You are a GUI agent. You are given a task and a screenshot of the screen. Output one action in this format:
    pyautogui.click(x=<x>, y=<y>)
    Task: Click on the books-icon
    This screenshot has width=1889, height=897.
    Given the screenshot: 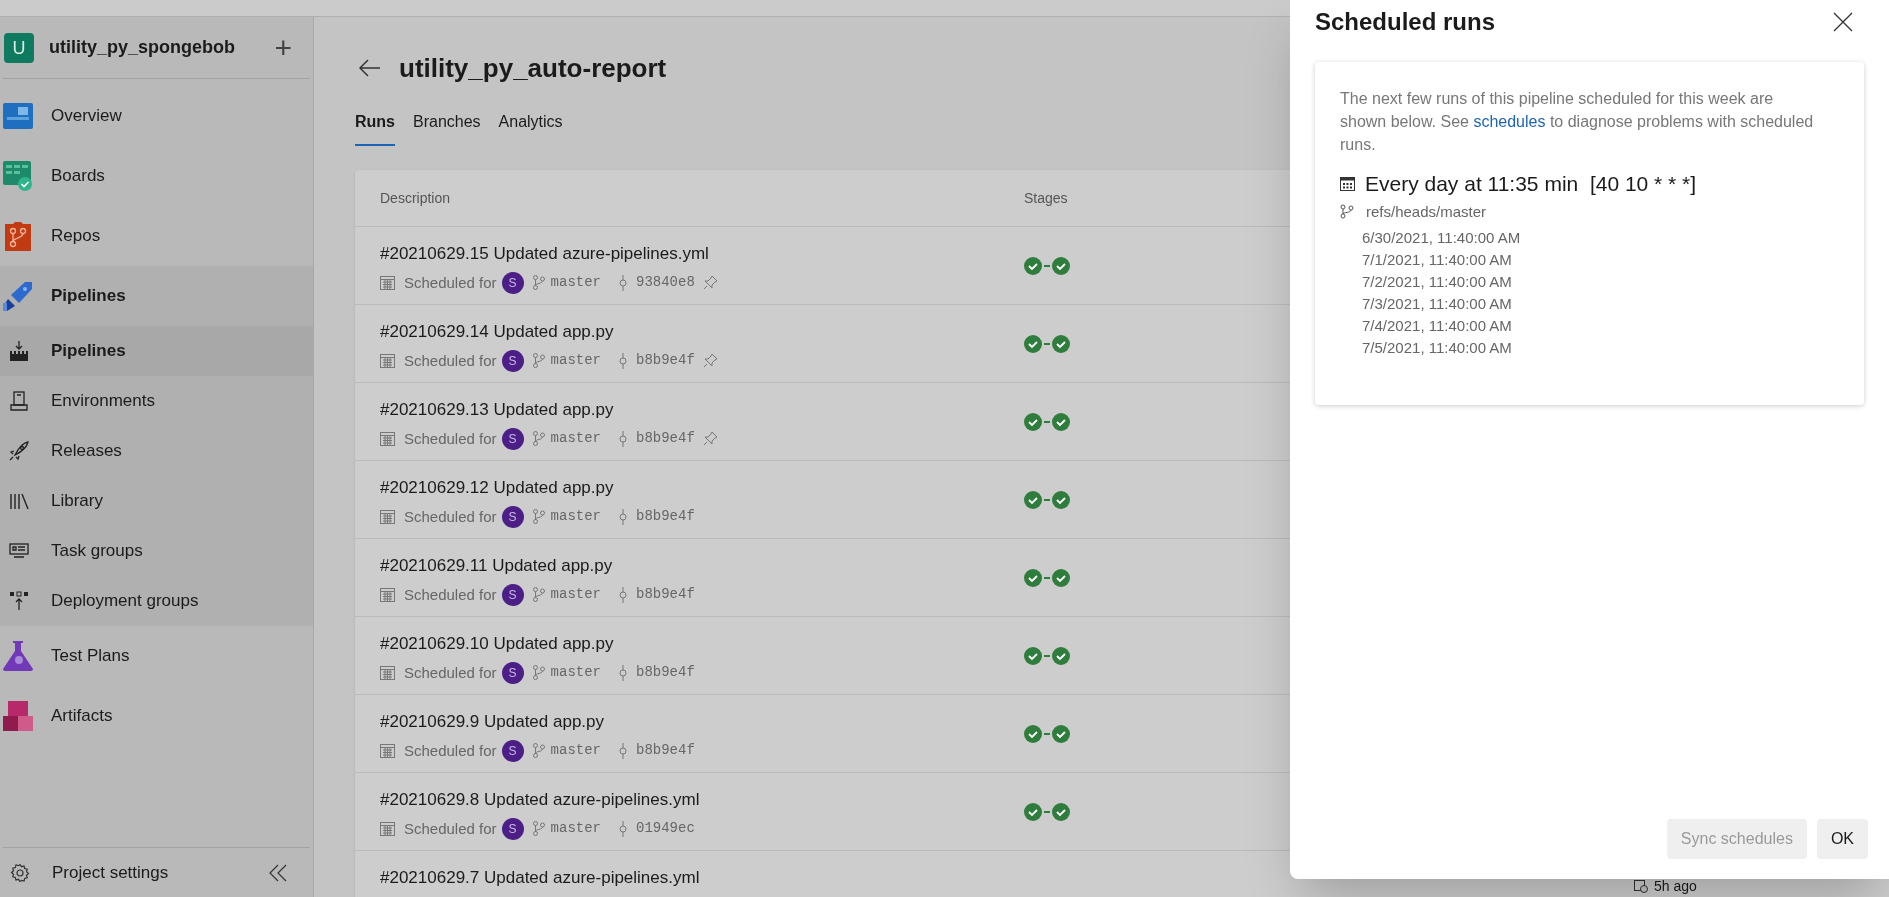 What is the action you would take?
    pyautogui.click(x=19, y=501)
    